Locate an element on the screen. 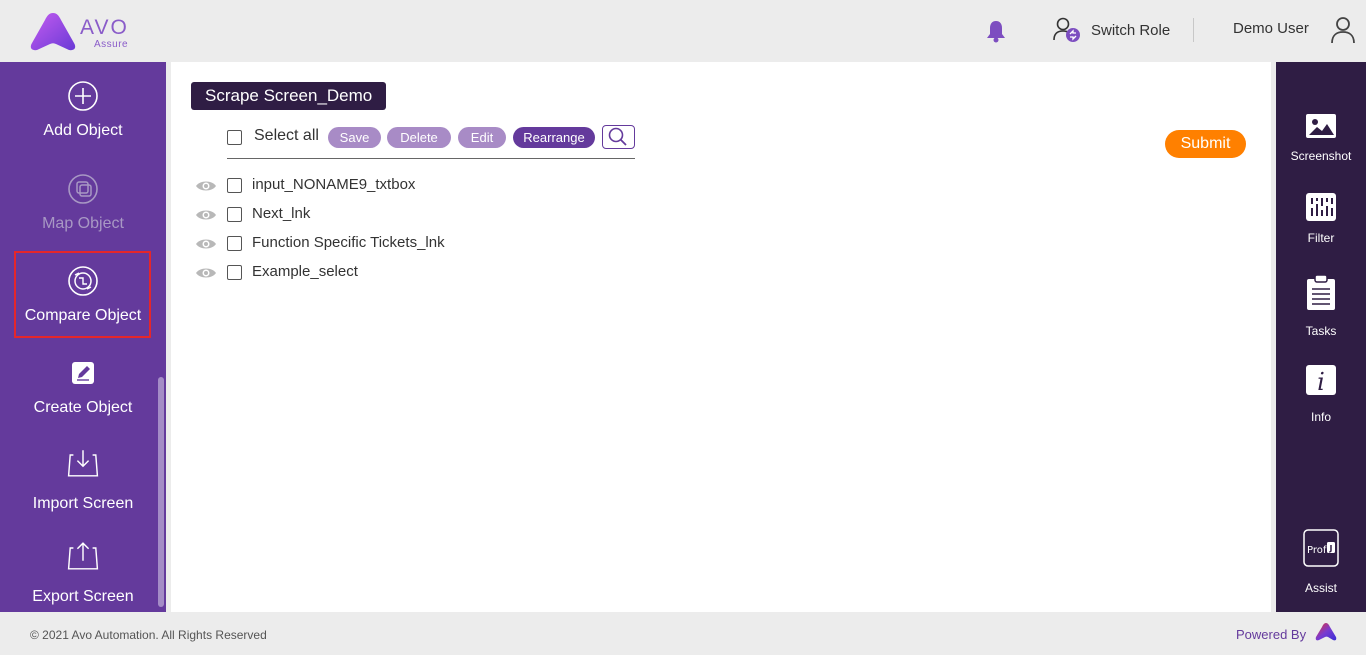 The height and width of the screenshot is (655, 1366). object-row: input_NONAME9_txtbox is located at coordinates (395, 186).